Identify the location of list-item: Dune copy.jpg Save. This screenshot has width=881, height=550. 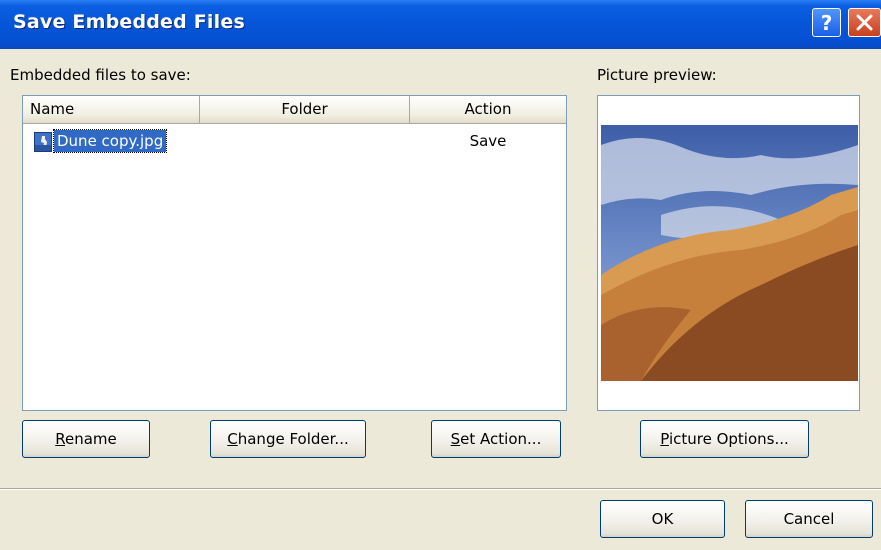
(294, 141).